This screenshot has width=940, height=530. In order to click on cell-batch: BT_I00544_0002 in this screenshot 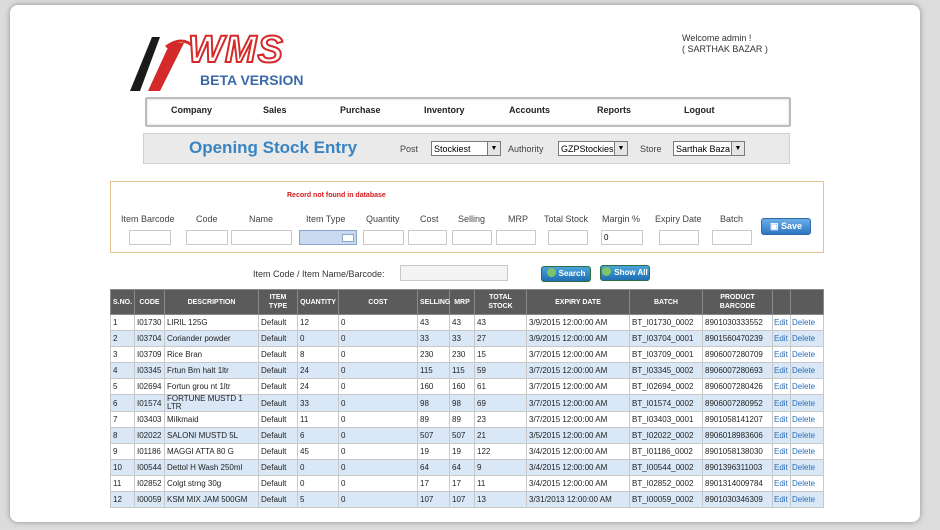, I will do `click(666, 467)`.